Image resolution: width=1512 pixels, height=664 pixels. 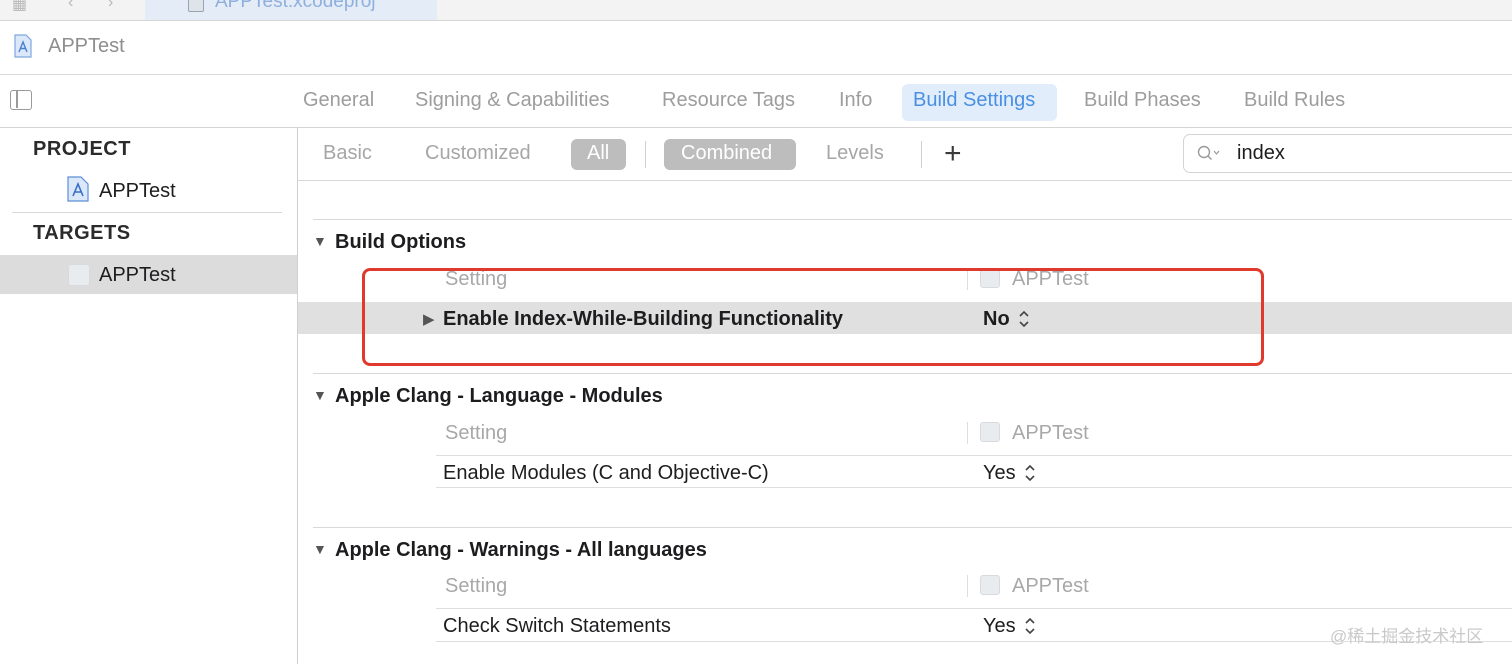 I want to click on watermark: @稀土掘金技术社区, so click(x=1407, y=636).